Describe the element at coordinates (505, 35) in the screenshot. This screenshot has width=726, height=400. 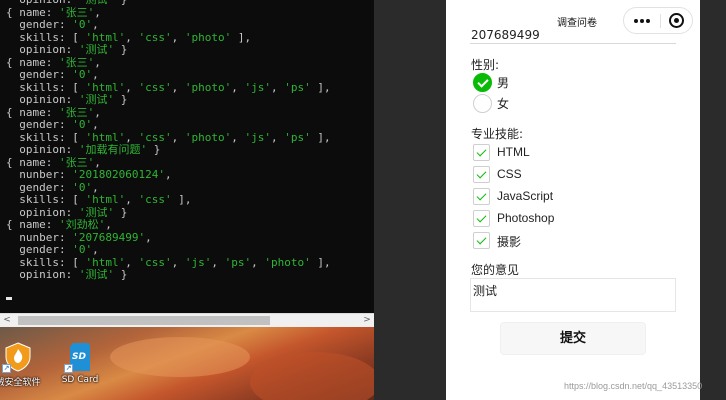
I see `number-input-value: 207689499` at that location.